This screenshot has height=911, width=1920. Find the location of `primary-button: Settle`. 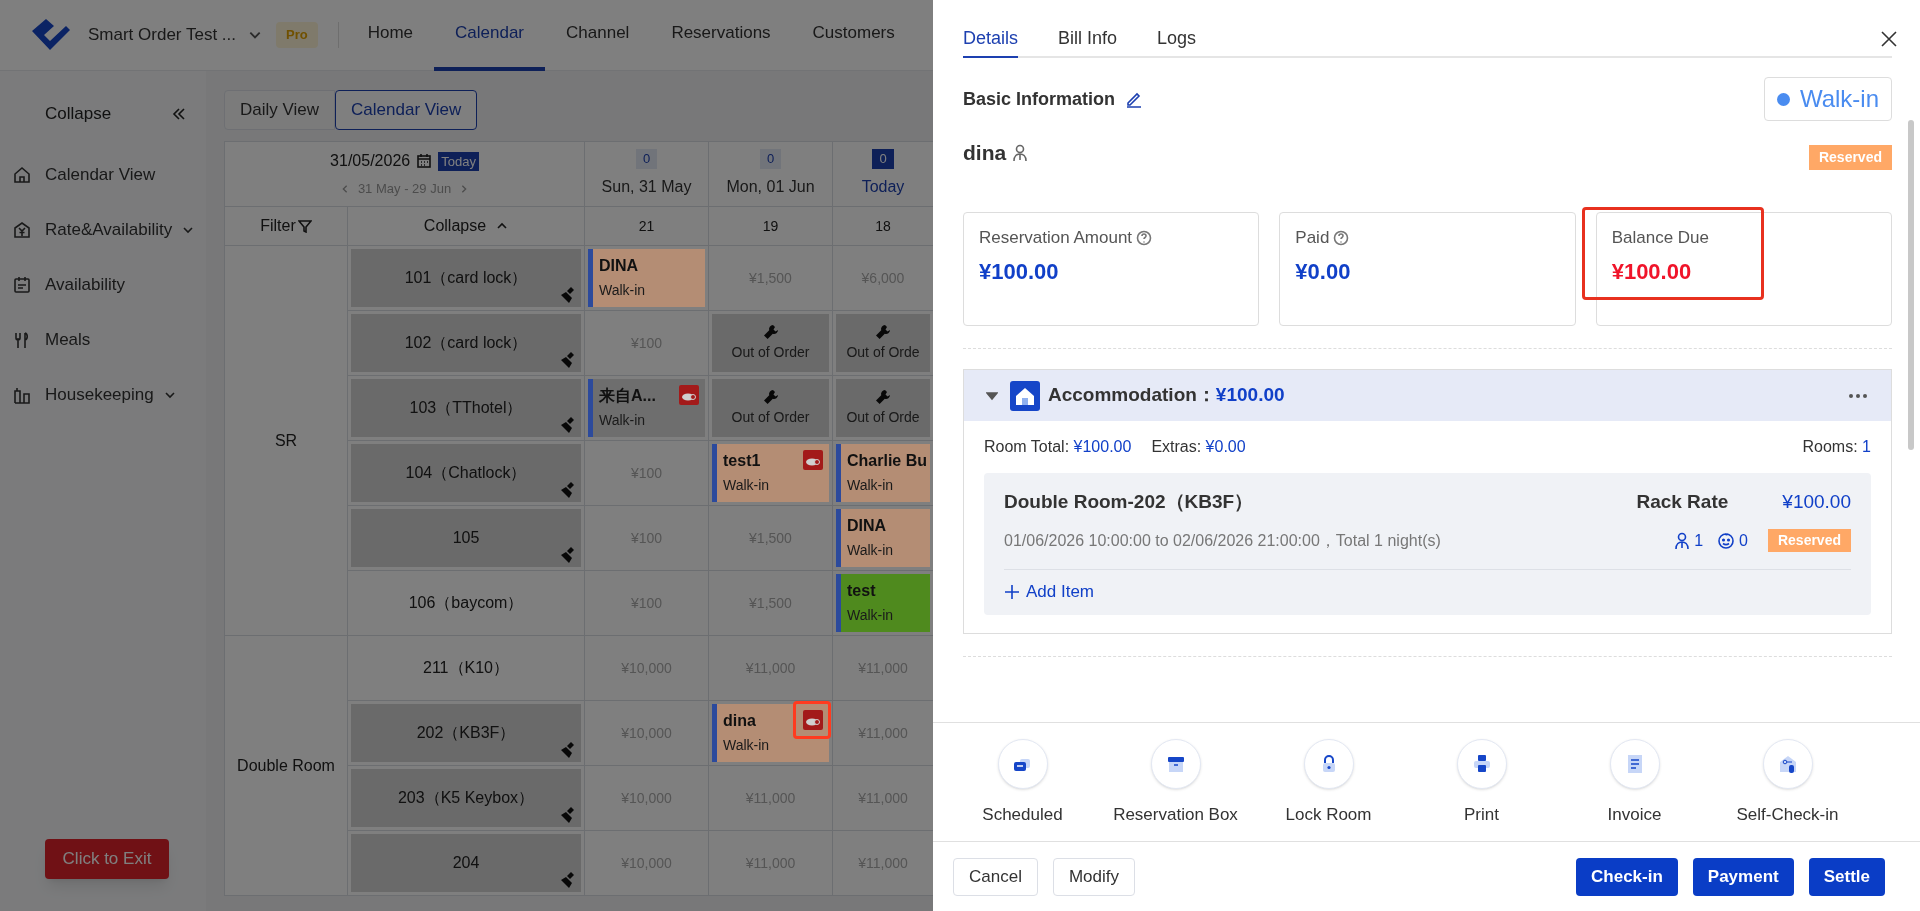

primary-button: Settle is located at coordinates (1846, 876).